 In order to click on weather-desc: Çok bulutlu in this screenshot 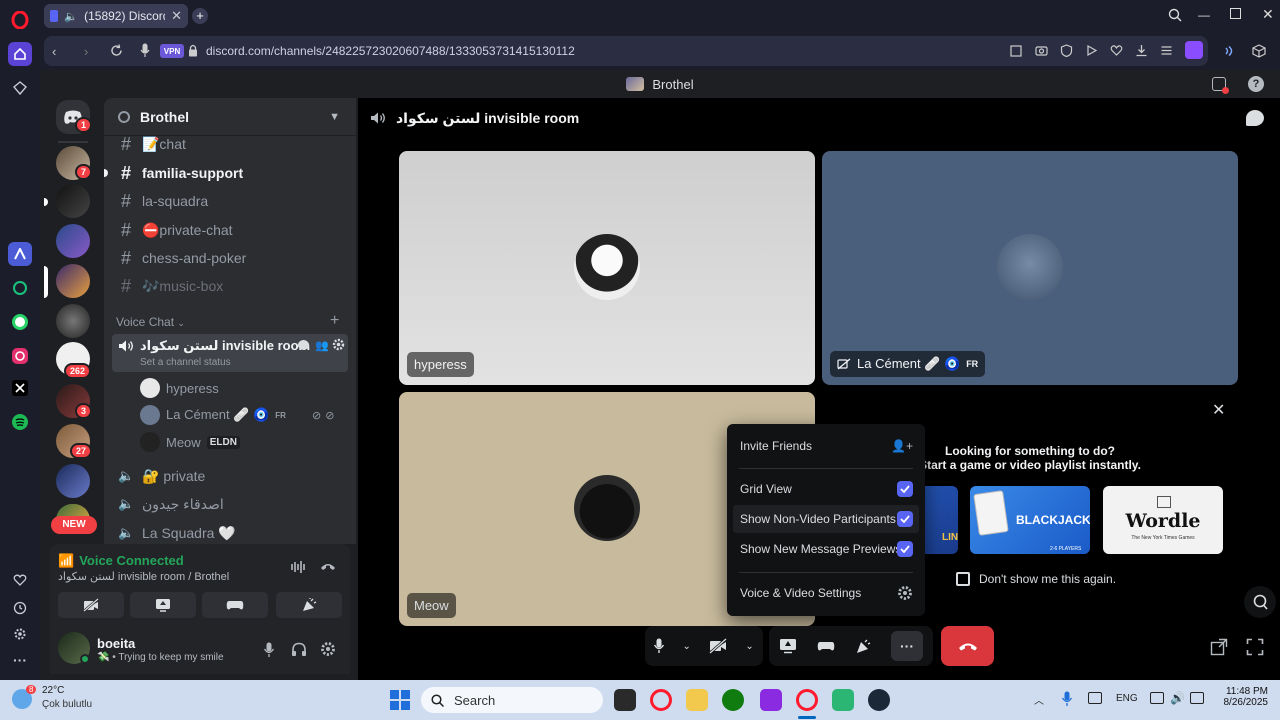, I will do `click(67, 704)`.